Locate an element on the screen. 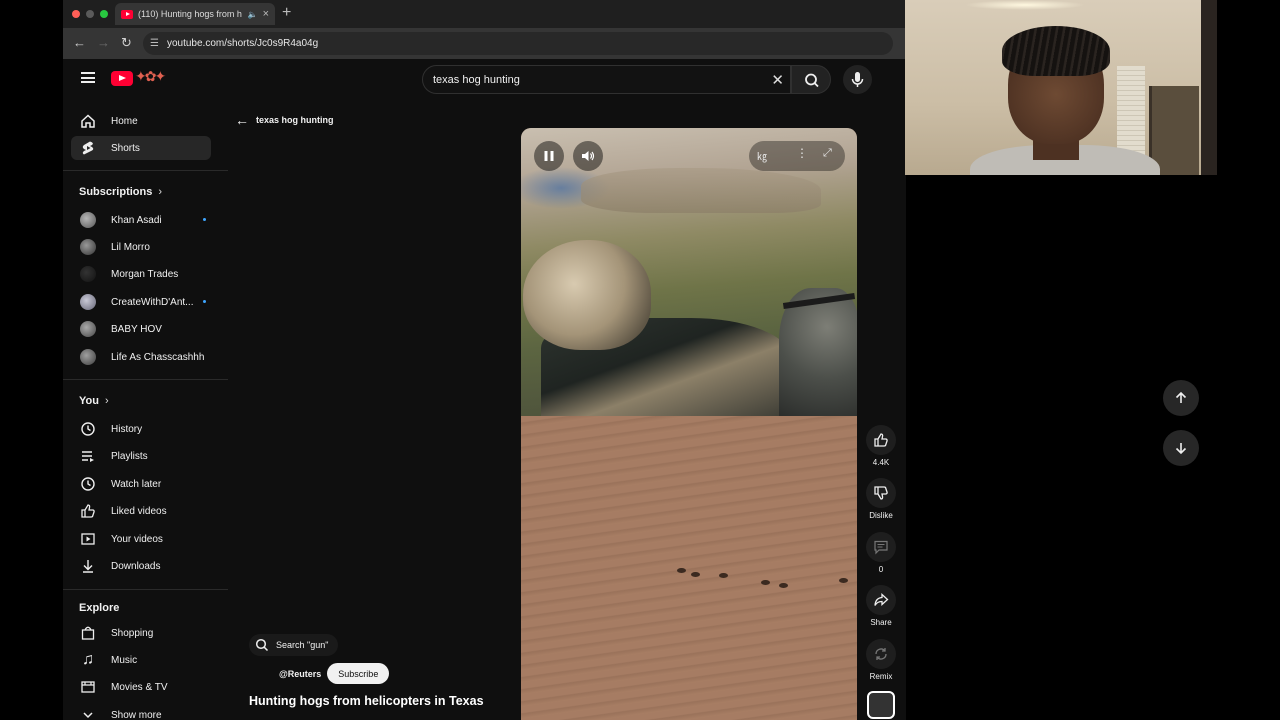 The height and width of the screenshot is (720, 1280). sidebar-item-subscription: Life As Chasscashhh is located at coordinates (141, 357).